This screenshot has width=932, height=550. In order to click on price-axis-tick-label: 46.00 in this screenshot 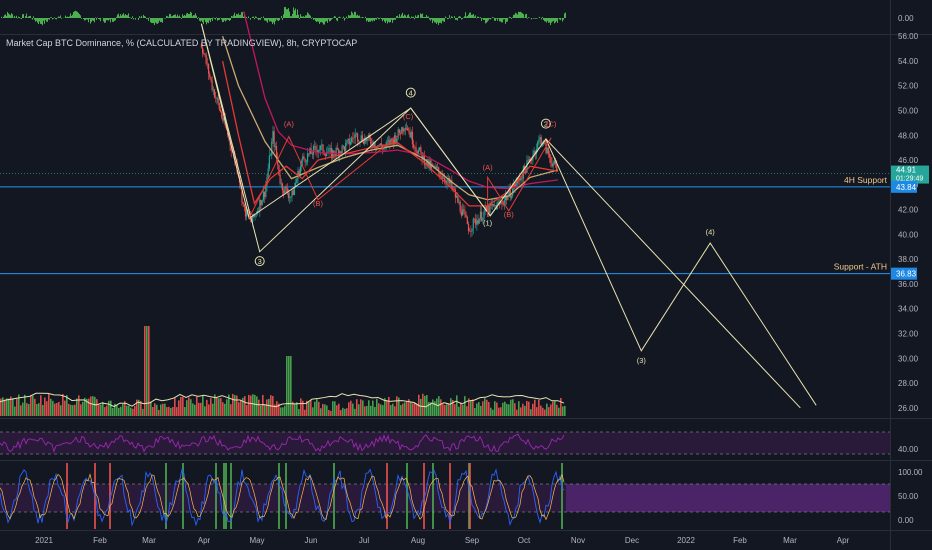, I will do `click(908, 160)`.